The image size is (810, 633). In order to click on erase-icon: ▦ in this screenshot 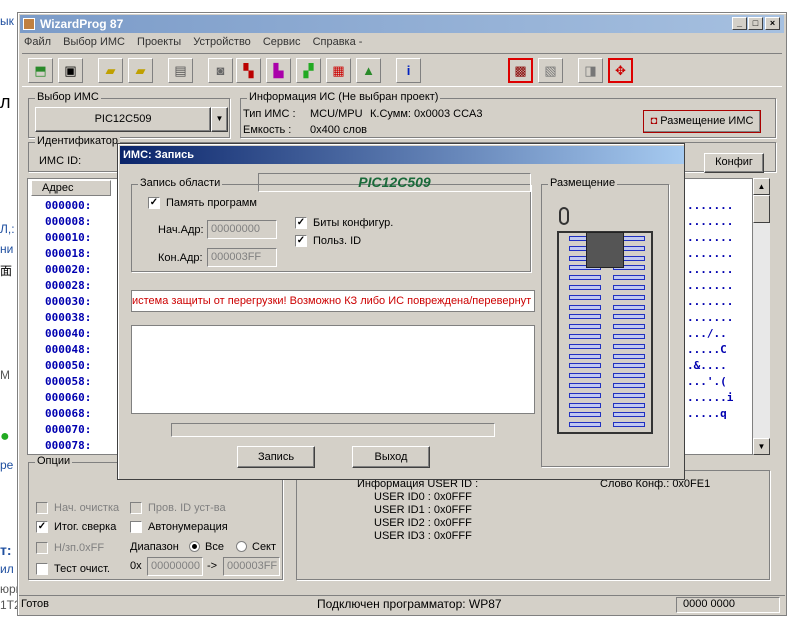, I will do `click(338, 70)`.